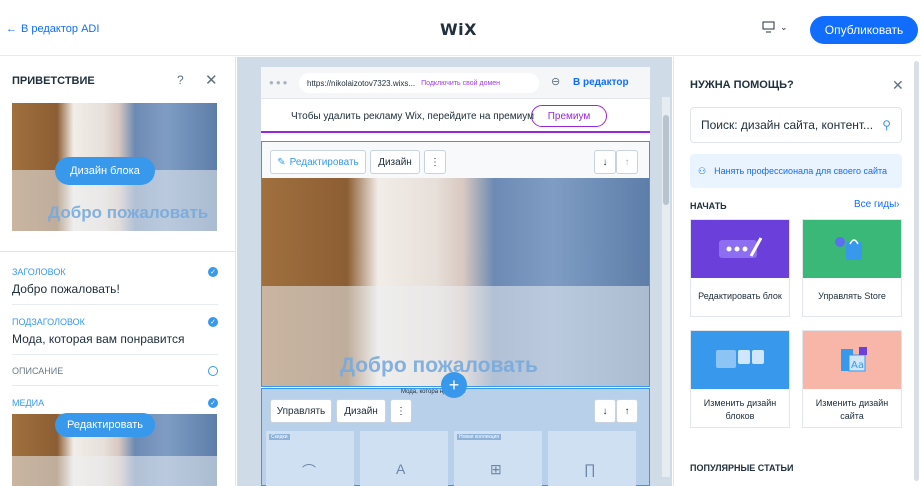 The image size is (921, 486). I want to click on to-editor-link: В редактор, so click(601, 82).